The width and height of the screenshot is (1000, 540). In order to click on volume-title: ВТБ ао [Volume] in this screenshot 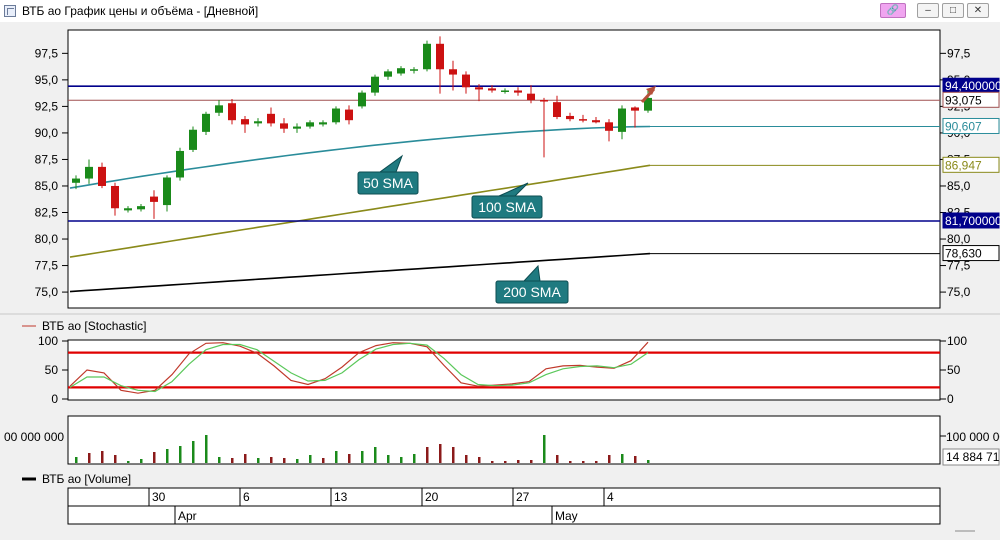, I will do `click(86, 479)`.